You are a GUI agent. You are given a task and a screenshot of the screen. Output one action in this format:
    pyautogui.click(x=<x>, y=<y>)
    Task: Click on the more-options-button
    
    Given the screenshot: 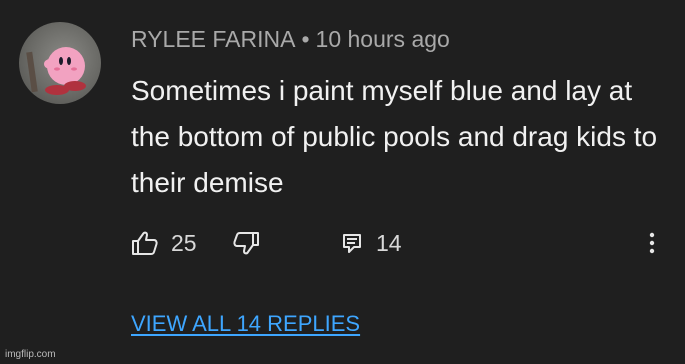 What is the action you would take?
    pyautogui.click(x=652, y=243)
    